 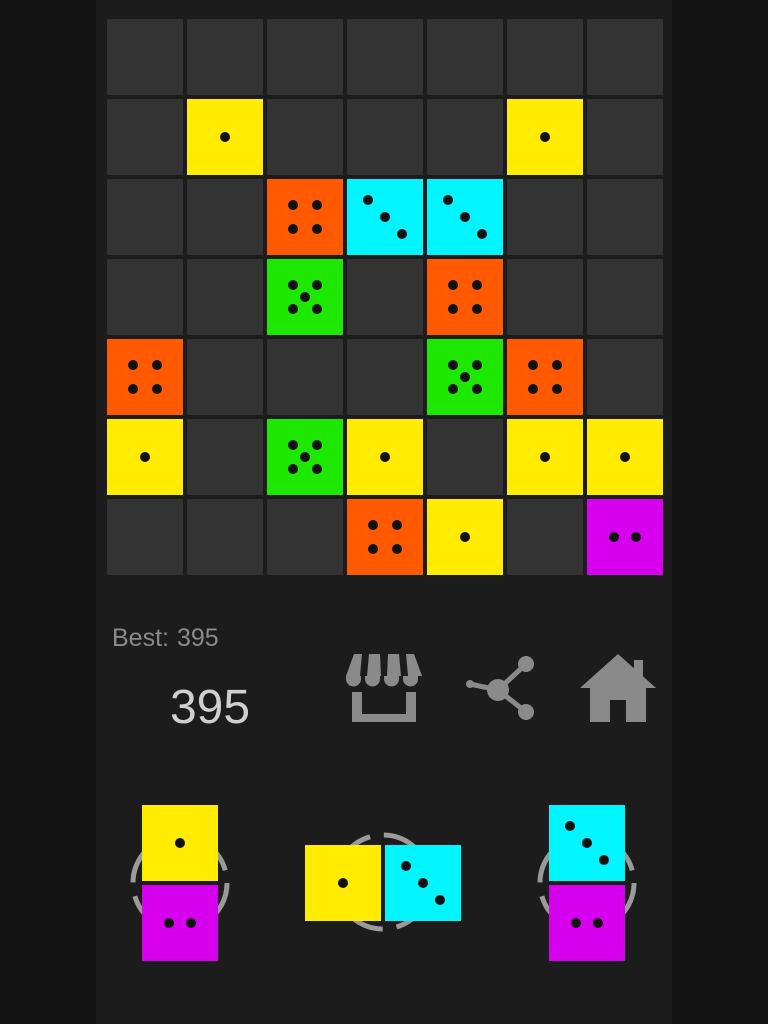 What do you see at coordinates (210, 707) in the screenshot?
I see `current-score: 395` at bounding box center [210, 707].